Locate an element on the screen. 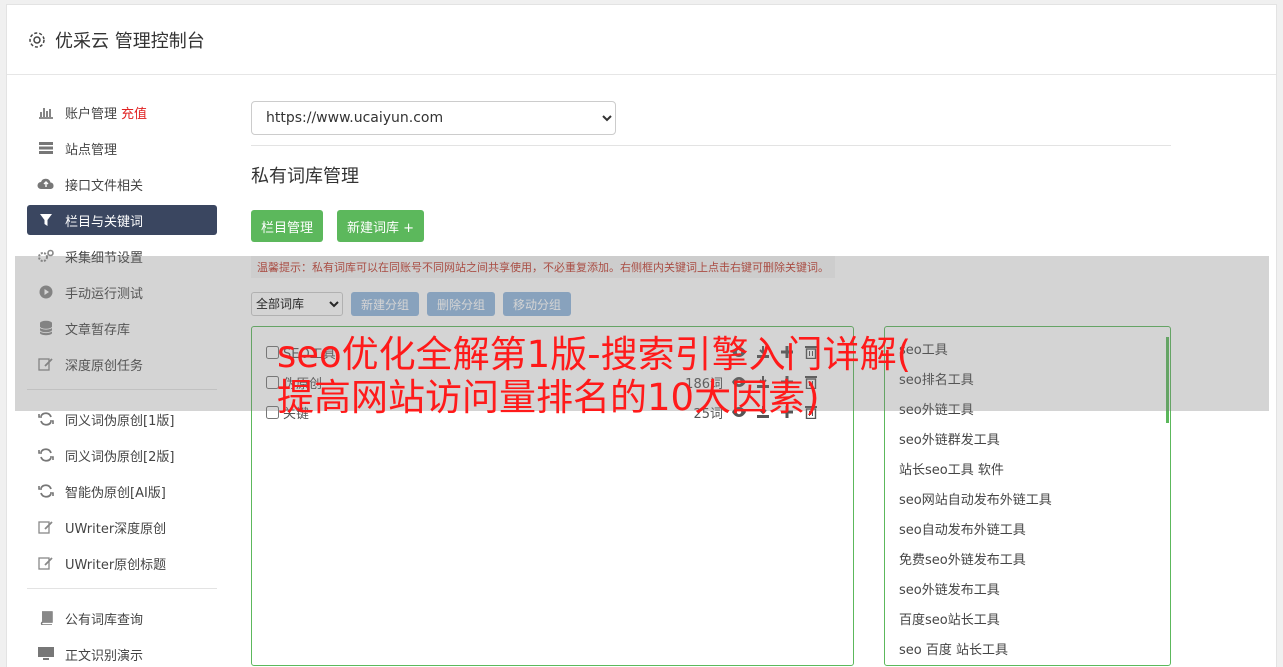  sidebar-item-label: 深度原创任务 is located at coordinates (104, 366).